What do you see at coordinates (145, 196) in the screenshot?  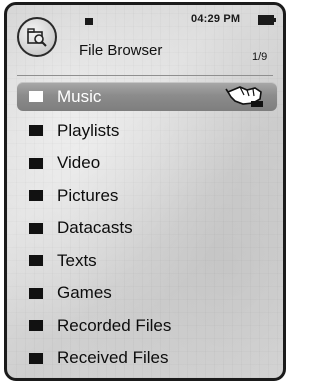 I see `list-item-pictures: Pictures` at bounding box center [145, 196].